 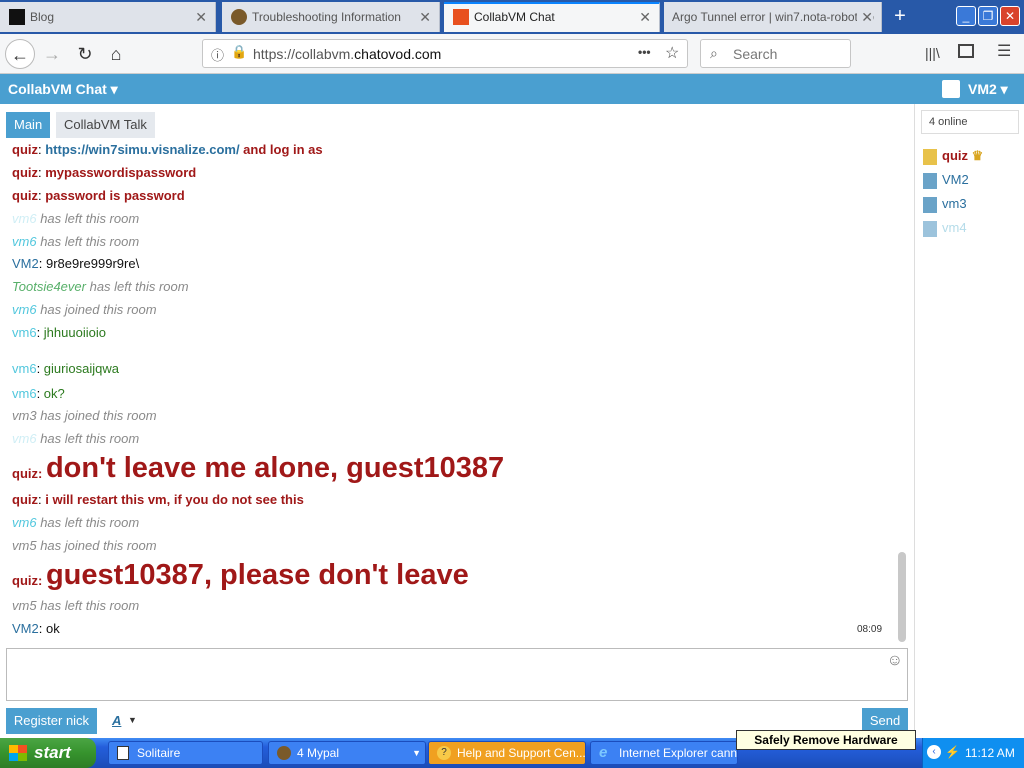 What do you see at coordinates (318, 753) in the screenshot?
I see `task-label: 4 Mypal` at bounding box center [318, 753].